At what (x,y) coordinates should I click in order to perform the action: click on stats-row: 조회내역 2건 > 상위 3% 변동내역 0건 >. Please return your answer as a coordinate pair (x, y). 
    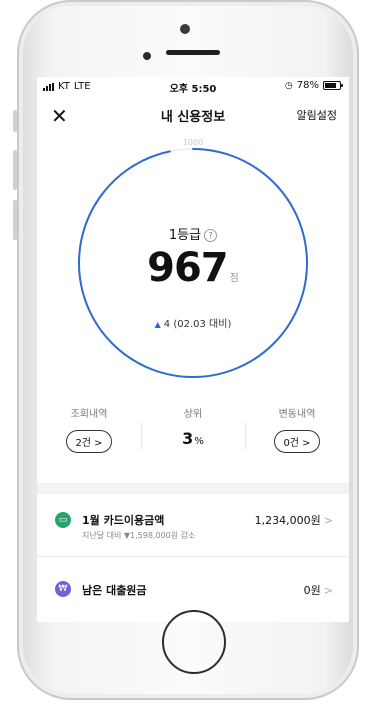
    Looking at the image, I should click on (193, 438).